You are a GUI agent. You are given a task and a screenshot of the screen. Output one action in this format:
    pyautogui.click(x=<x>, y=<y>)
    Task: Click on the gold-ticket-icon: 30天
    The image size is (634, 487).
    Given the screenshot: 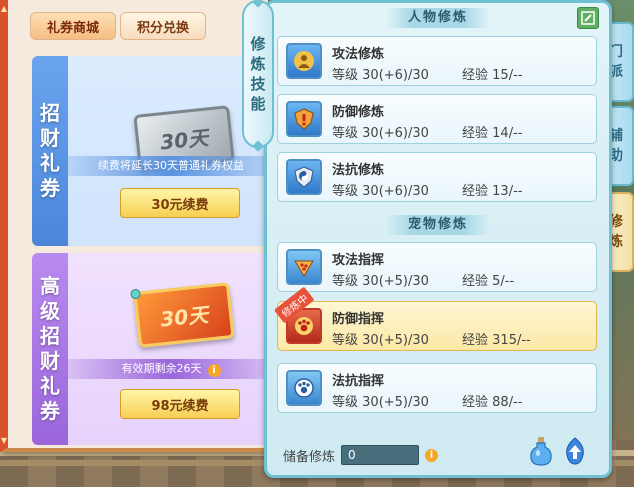 What is the action you would take?
    pyautogui.click(x=182, y=315)
    